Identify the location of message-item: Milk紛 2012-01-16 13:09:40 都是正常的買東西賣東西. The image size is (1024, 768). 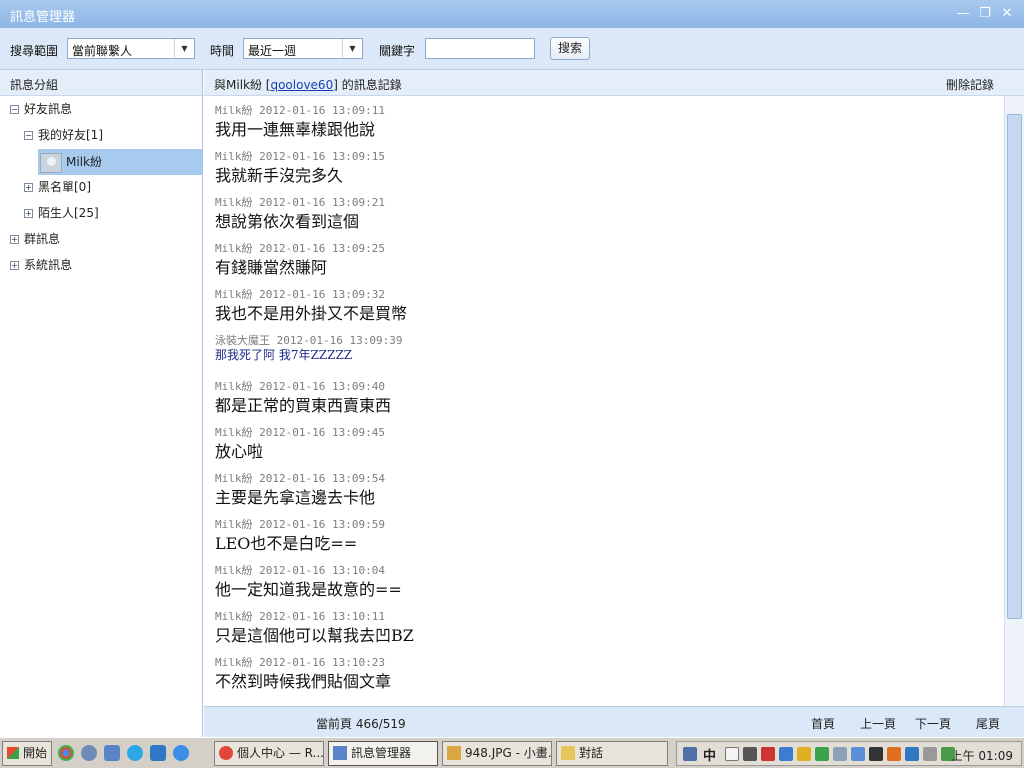
(303, 396).